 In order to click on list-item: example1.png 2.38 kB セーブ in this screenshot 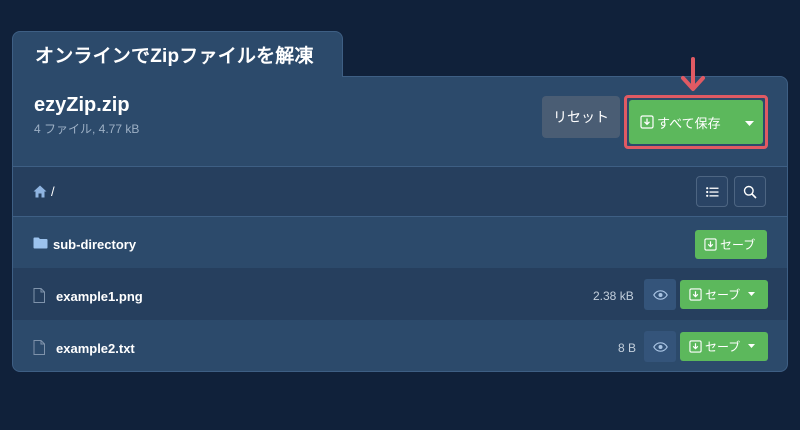, I will do `click(400, 294)`.